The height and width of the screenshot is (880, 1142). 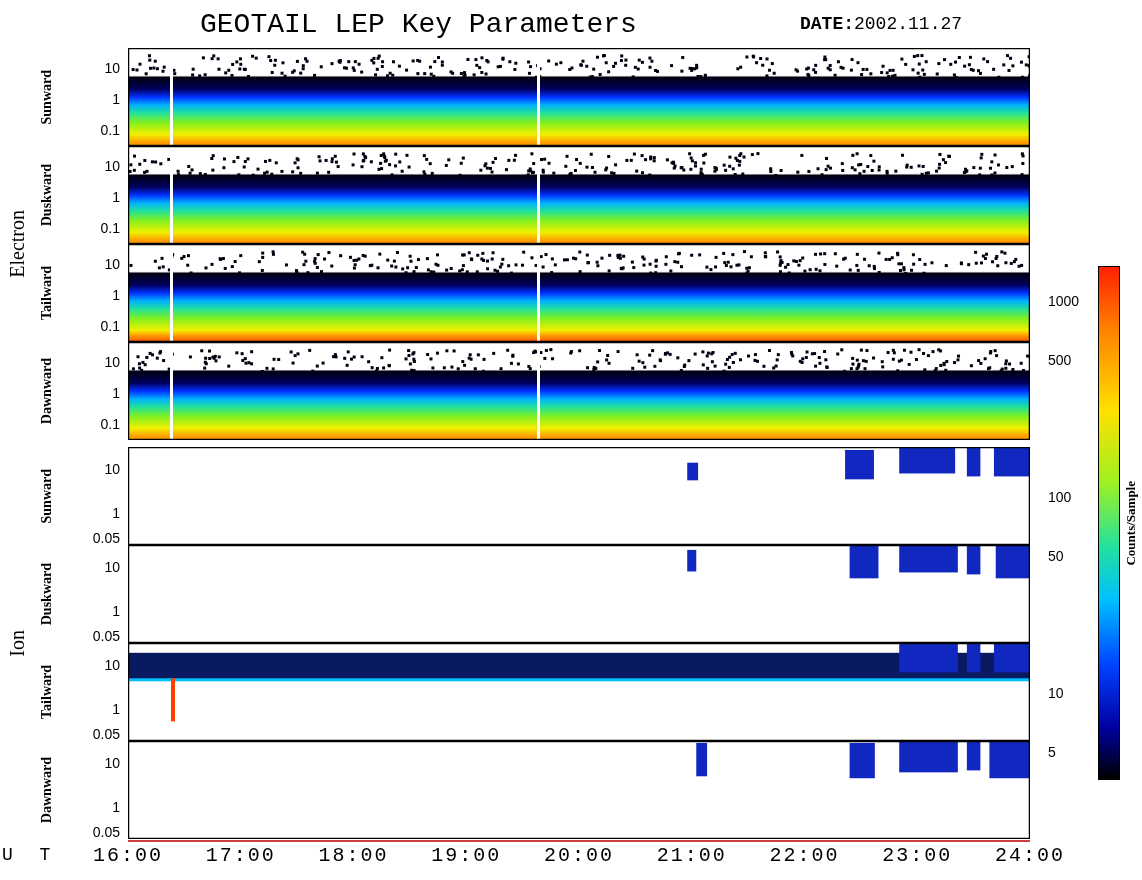 What do you see at coordinates (1056, 692) in the screenshot?
I see `colorbar-tick-label: 10` at bounding box center [1056, 692].